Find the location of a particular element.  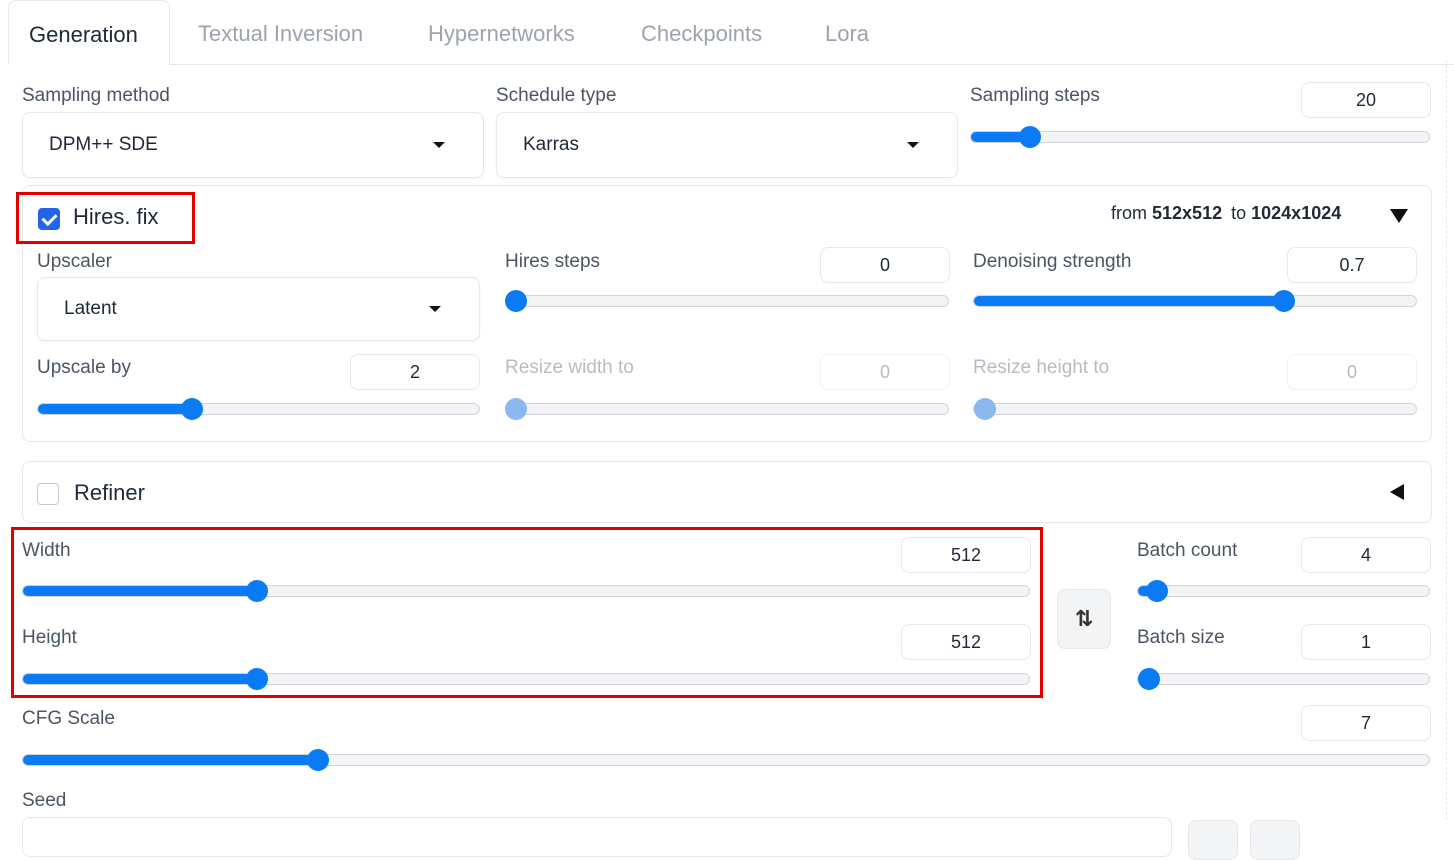

batch-size-label: Batch size is located at coordinates (1181, 637).